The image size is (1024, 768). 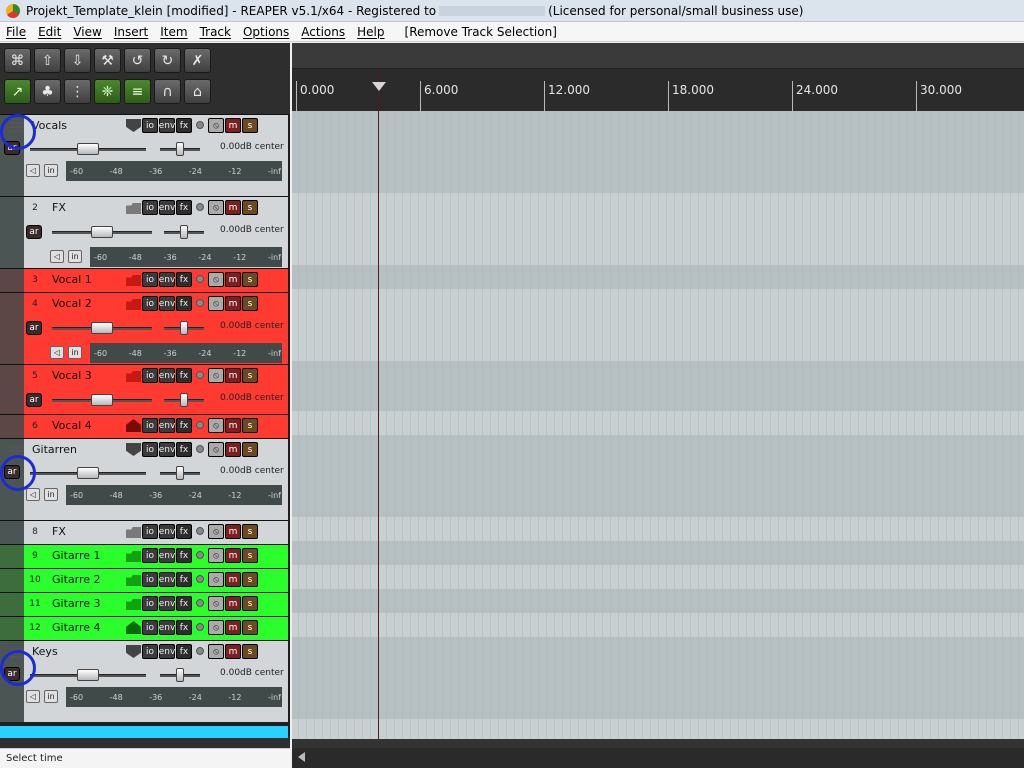 I want to click on folder-handle-icon, so click(x=15, y=126).